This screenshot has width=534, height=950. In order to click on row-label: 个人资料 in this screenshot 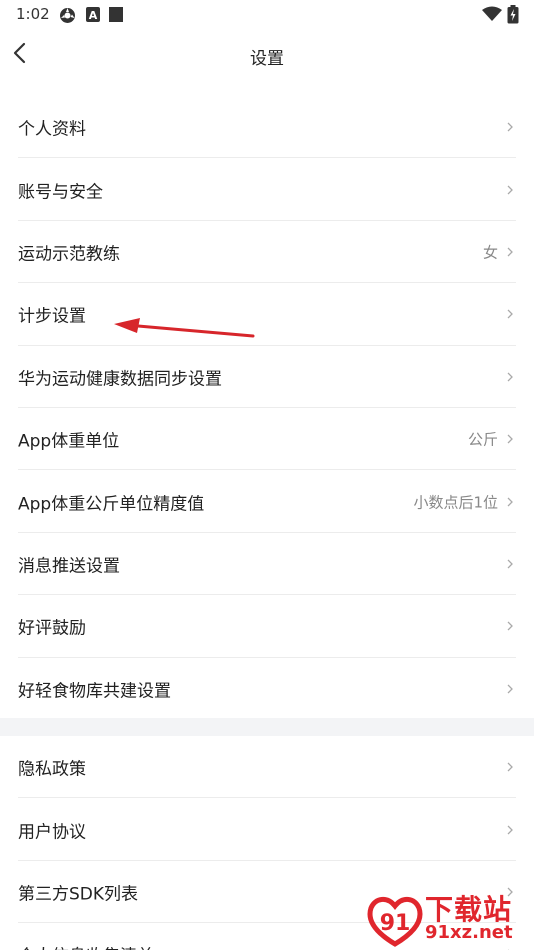, I will do `click(52, 129)`.